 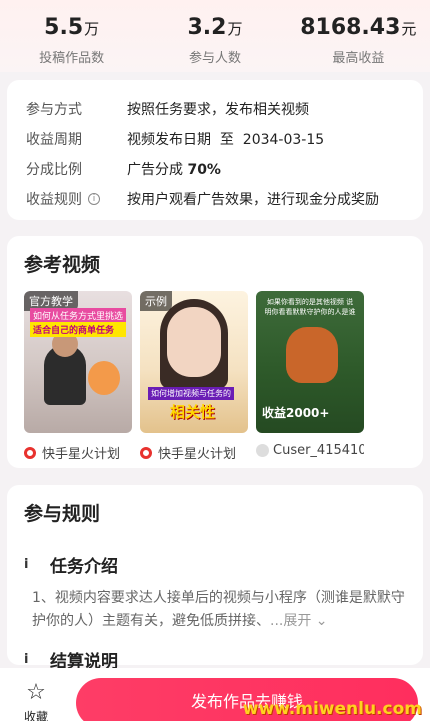 I want to click on task-intro-heading: i 任务介绍, so click(x=215, y=564).